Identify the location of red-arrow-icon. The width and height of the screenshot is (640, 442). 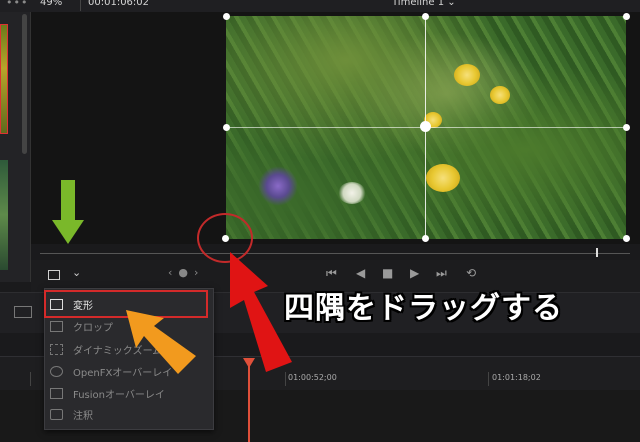
(261, 312).